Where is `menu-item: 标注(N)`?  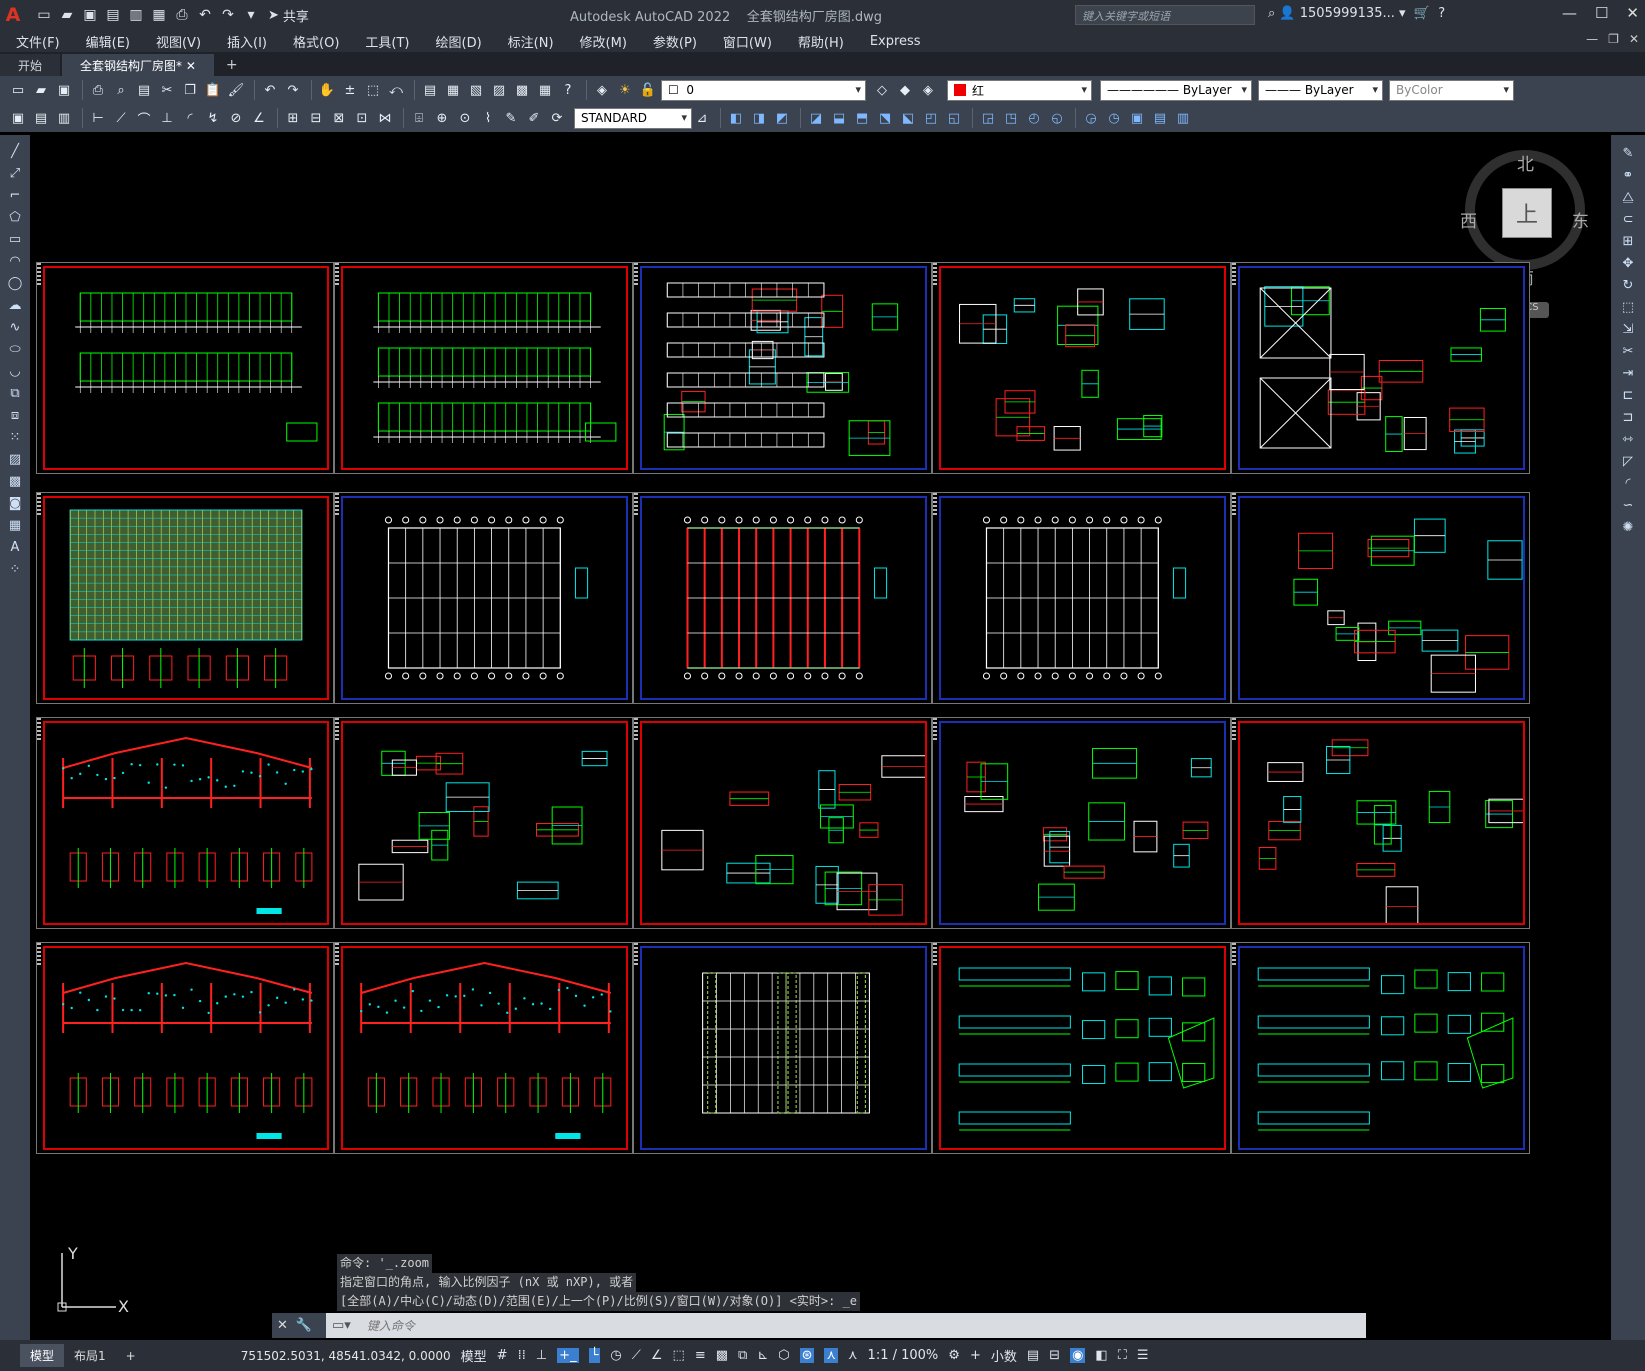 menu-item: 标注(N) is located at coordinates (531, 41).